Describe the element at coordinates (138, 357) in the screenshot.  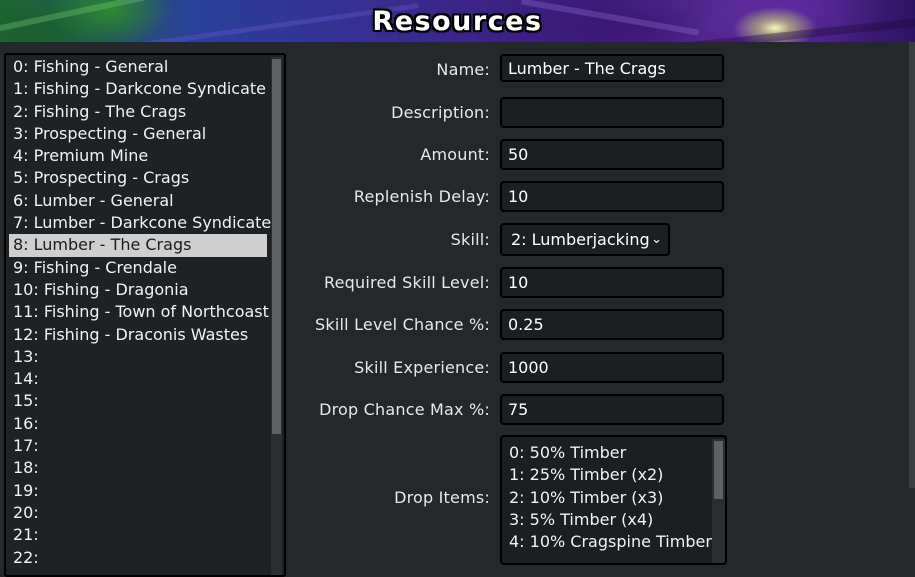
I see `list-item: 13:` at that location.